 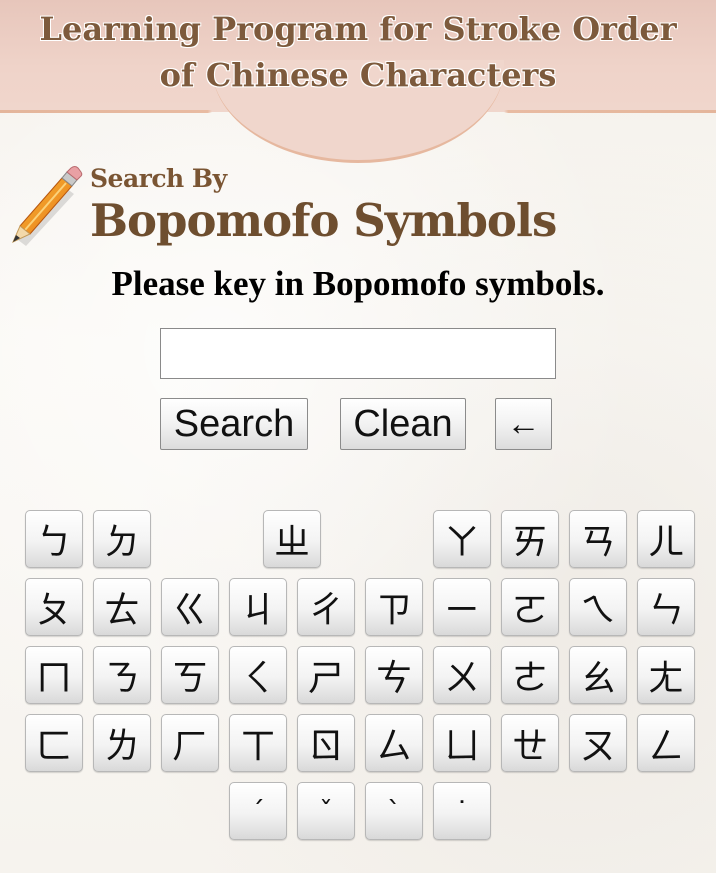 What do you see at coordinates (158, 178) in the screenshot?
I see `search-by-label: Search By` at bounding box center [158, 178].